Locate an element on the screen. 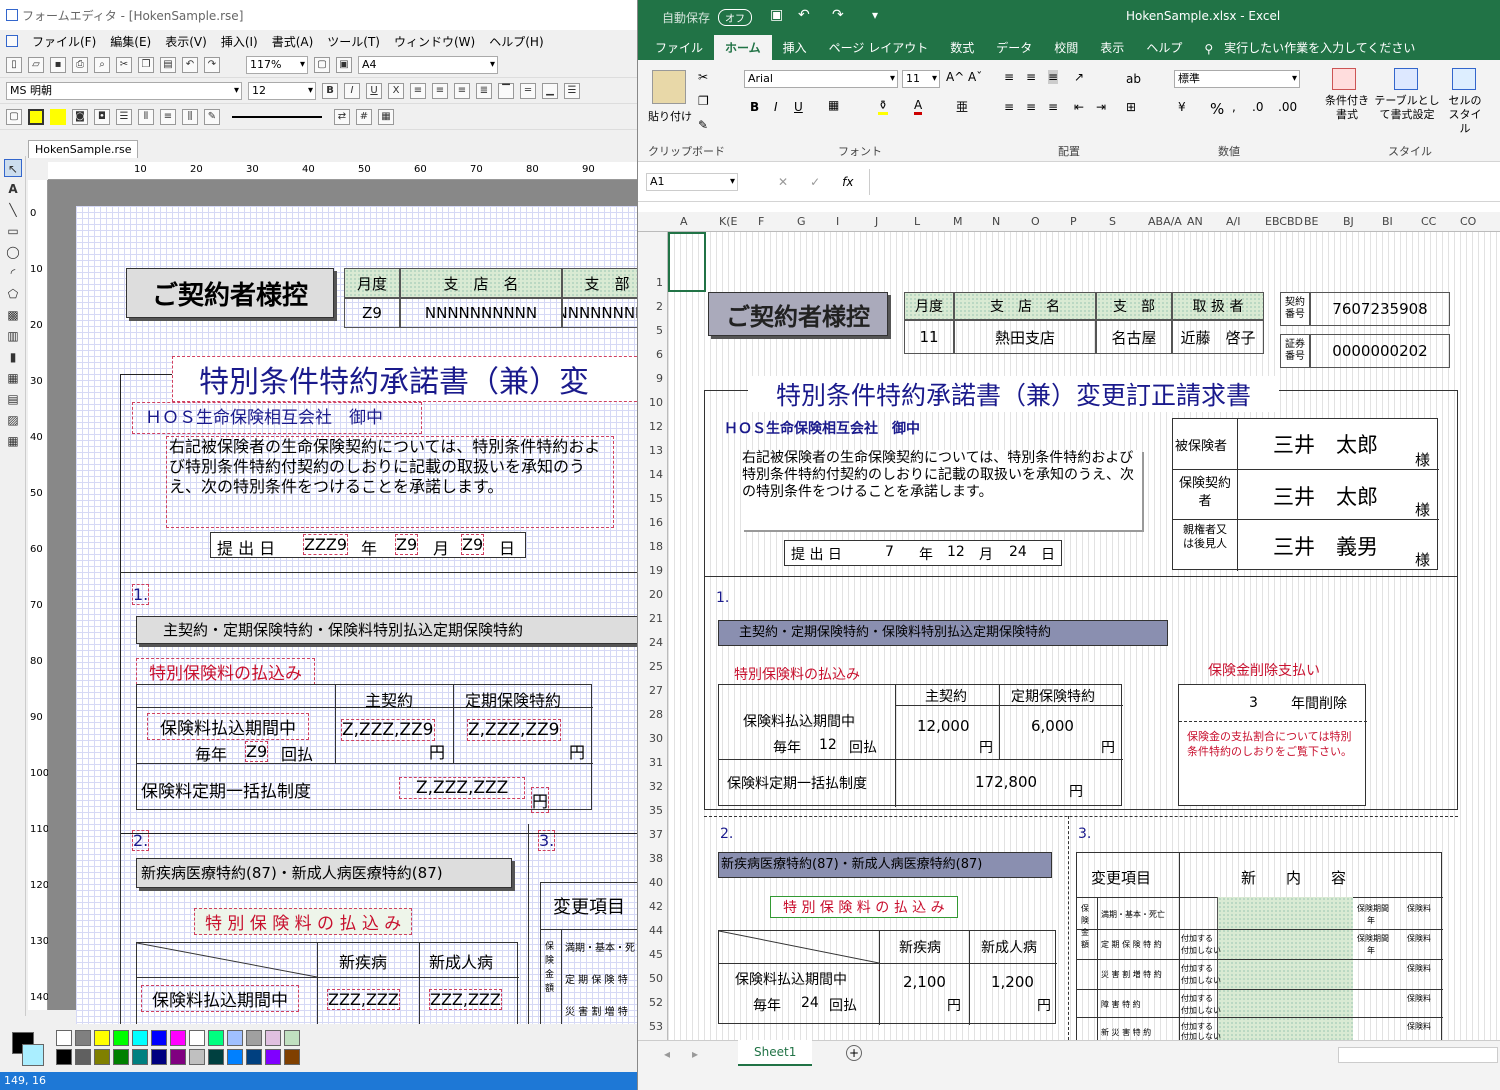 This screenshot has width=1500, height=1090. main-amount: 12,000 is located at coordinates (943, 726).